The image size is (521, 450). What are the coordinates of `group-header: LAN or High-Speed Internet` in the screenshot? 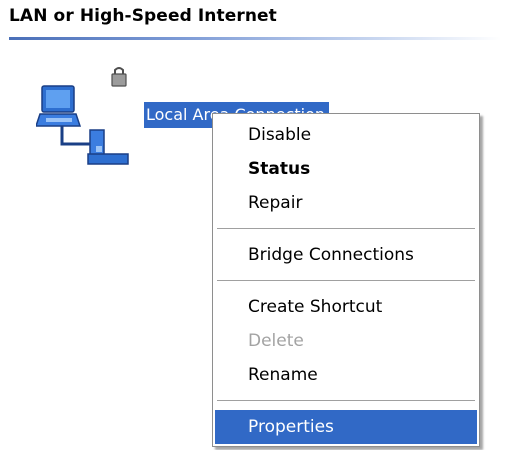 It's located at (255, 24).